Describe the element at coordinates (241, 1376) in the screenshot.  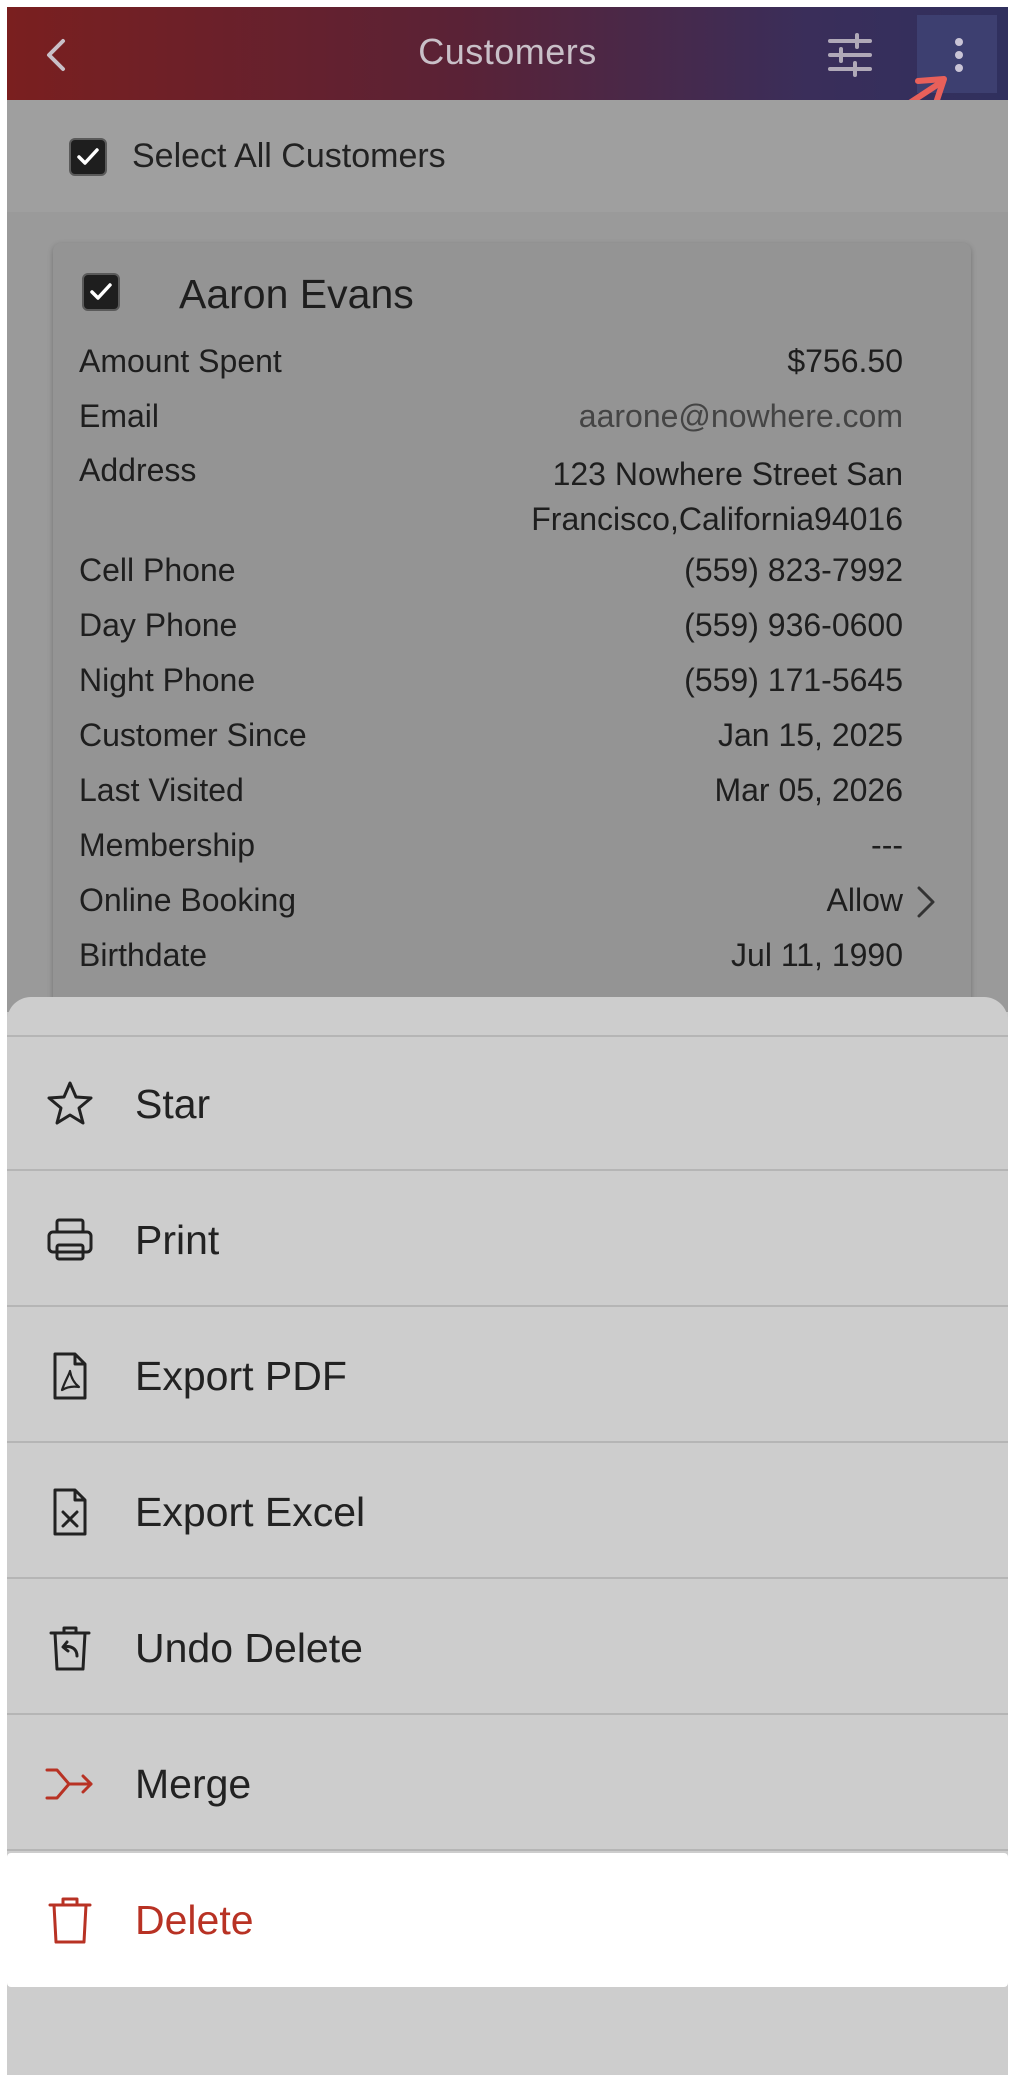
I see `menu-item-label: Export PDF` at that location.